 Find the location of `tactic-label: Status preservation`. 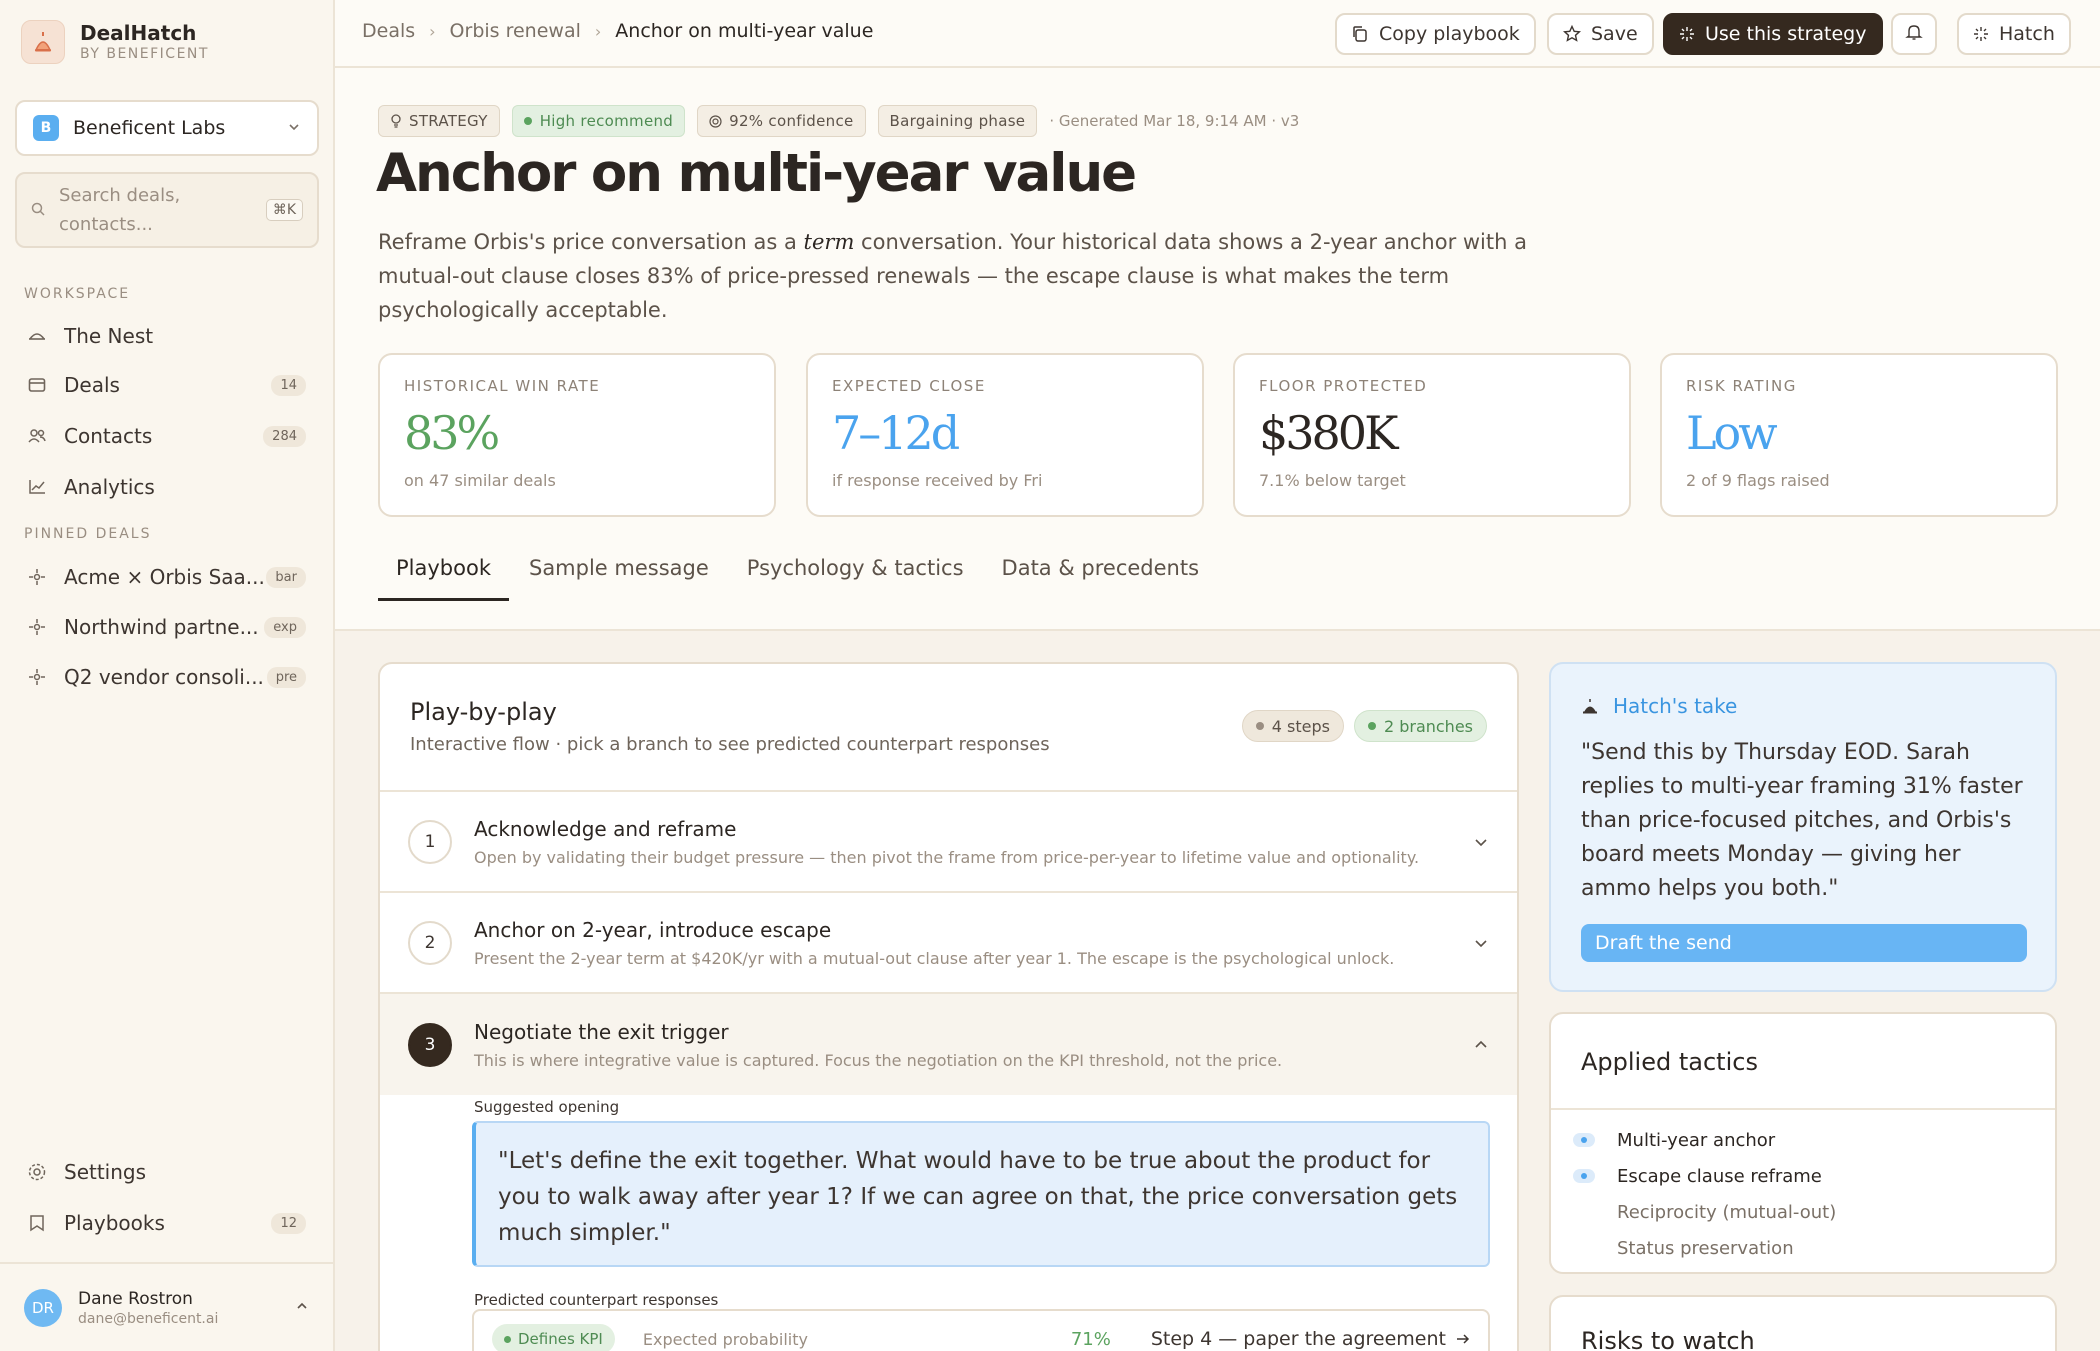

tactic-label: Status preservation is located at coordinates (1705, 1248).